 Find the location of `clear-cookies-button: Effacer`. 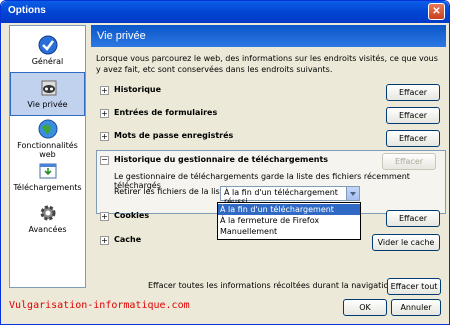

clear-cookies-button: Effacer is located at coordinates (413, 218).